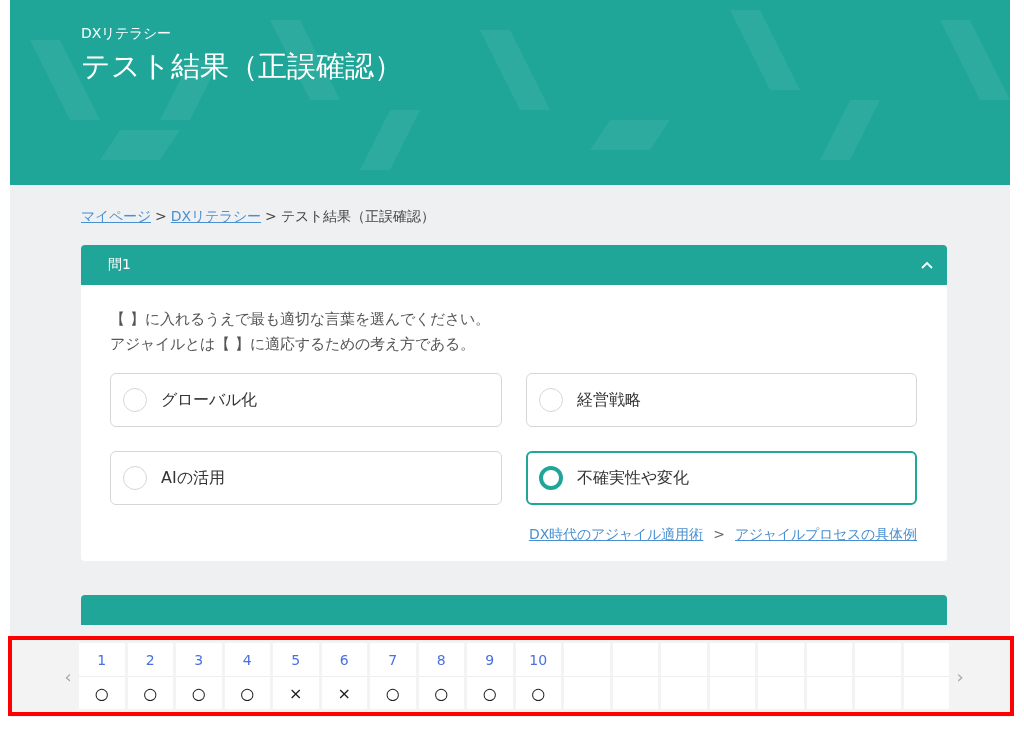 The height and width of the screenshot is (741, 1024). Describe the element at coordinates (550, 478) in the screenshot. I see `radio-icon` at that location.